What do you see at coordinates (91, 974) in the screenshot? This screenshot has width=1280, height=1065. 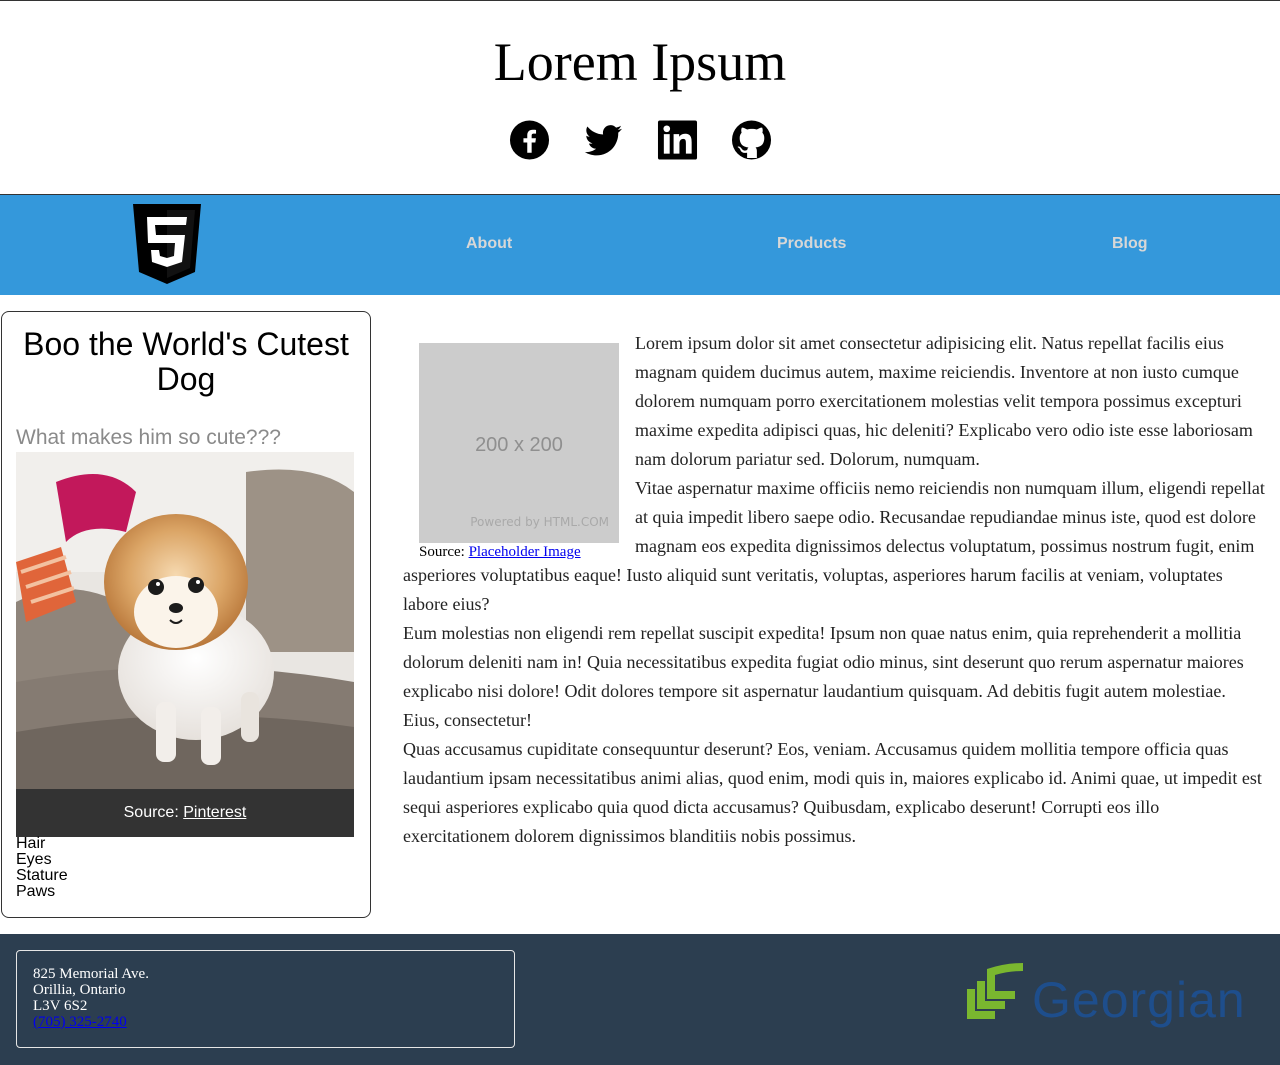 I see `address-street: 825 Memorial Ave.` at bounding box center [91, 974].